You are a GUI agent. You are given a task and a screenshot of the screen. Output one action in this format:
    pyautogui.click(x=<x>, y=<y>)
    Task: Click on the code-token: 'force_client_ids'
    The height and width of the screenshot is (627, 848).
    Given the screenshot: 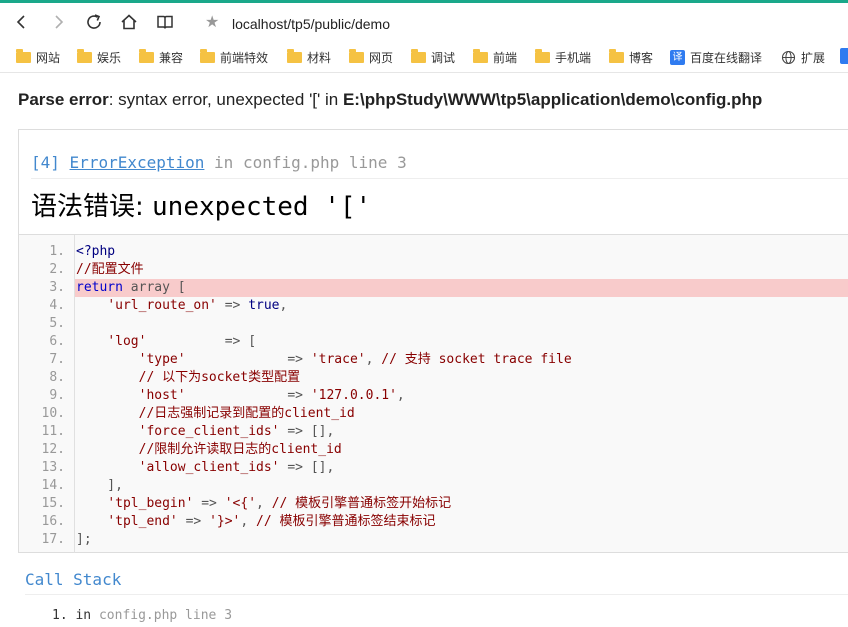 What is the action you would take?
    pyautogui.click(x=209, y=431)
    